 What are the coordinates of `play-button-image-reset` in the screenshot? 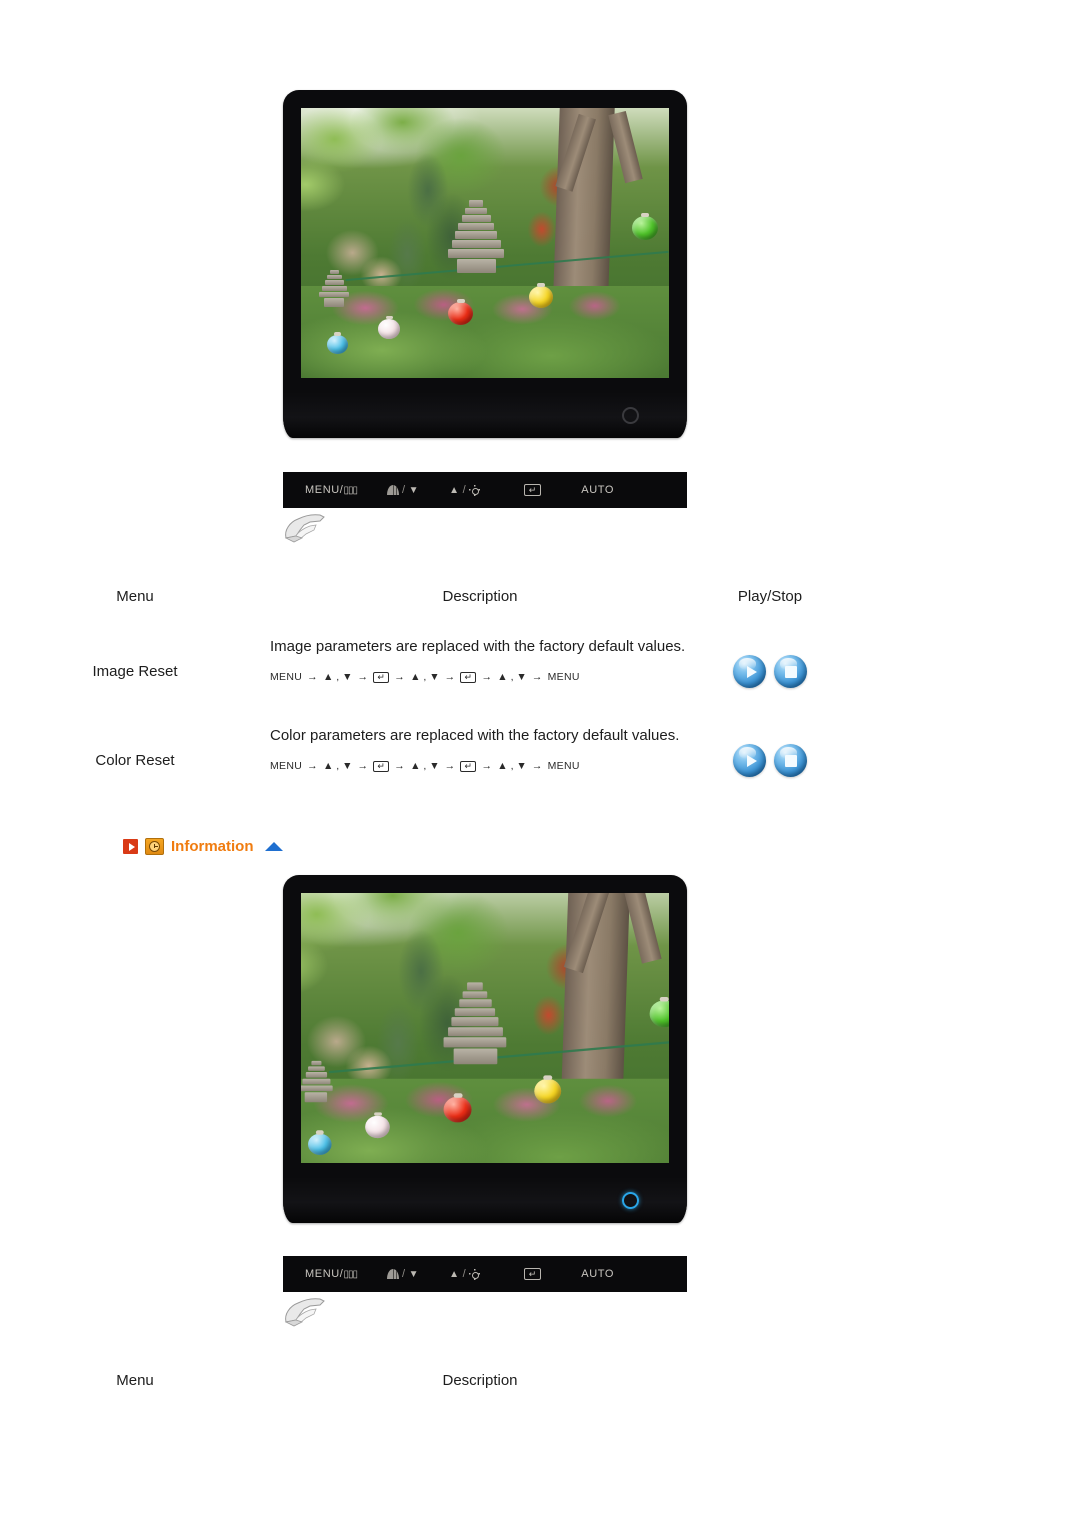 It's located at (749, 671).